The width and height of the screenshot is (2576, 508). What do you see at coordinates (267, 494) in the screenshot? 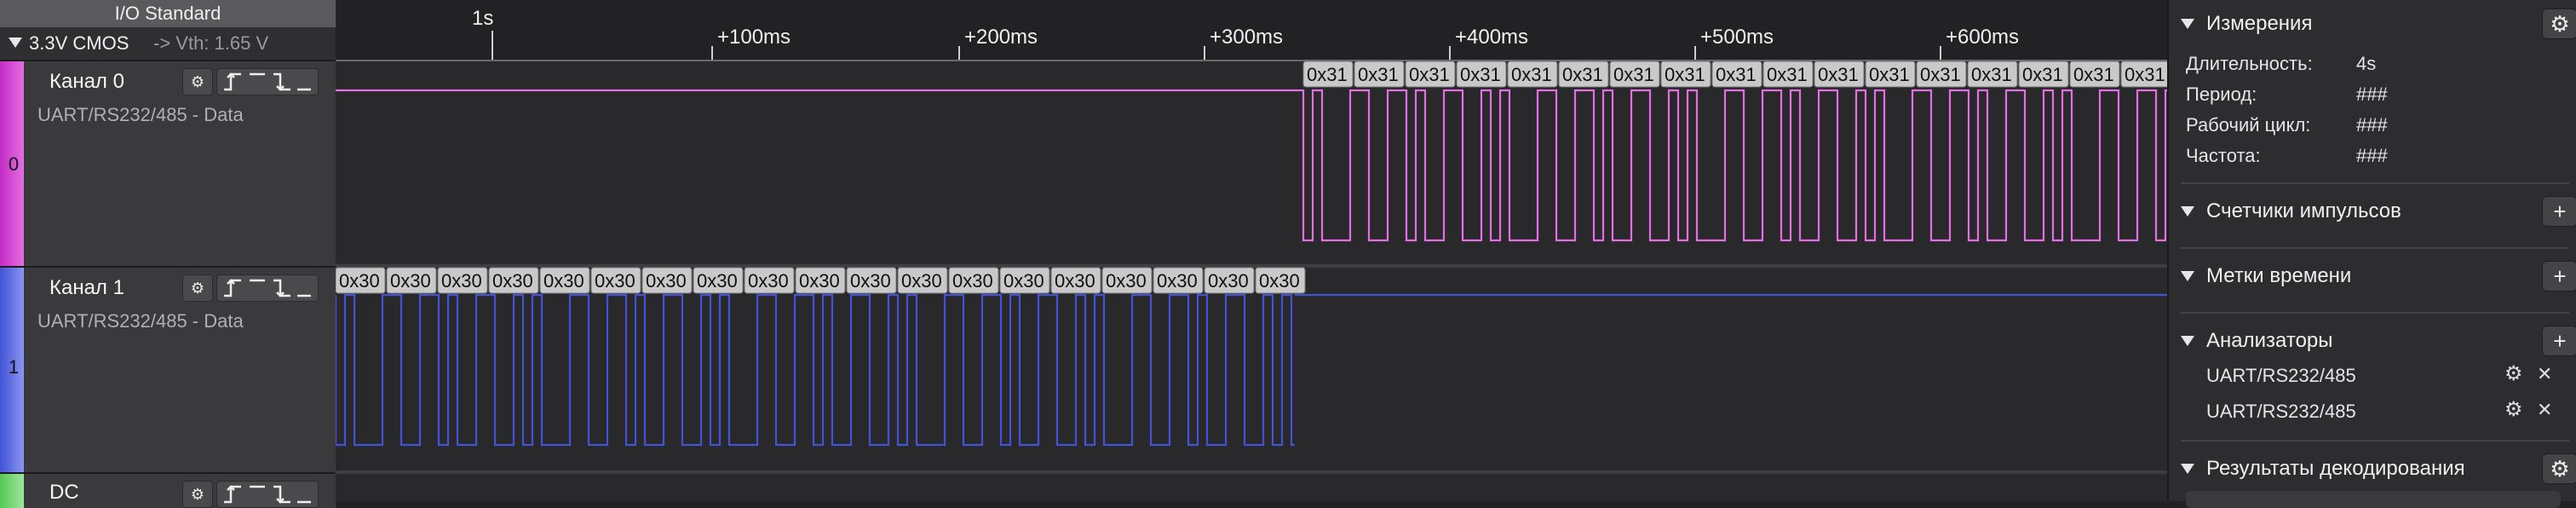
I see `channel-dc-trigger-edge-buttons` at bounding box center [267, 494].